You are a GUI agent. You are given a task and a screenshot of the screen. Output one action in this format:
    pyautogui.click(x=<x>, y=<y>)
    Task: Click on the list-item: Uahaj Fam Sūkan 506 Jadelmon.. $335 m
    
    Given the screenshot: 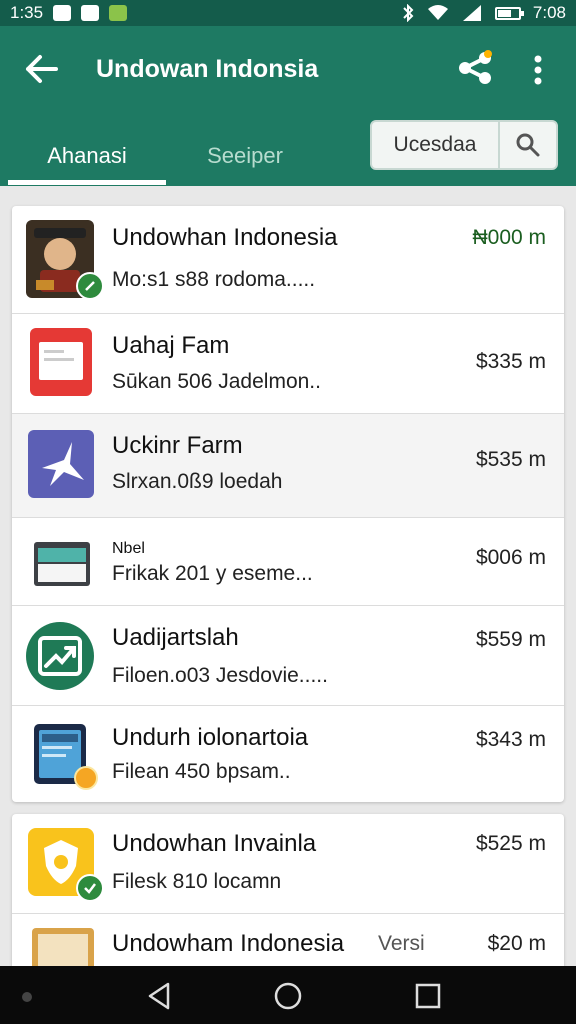 What is the action you would take?
    pyautogui.click(x=288, y=364)
    